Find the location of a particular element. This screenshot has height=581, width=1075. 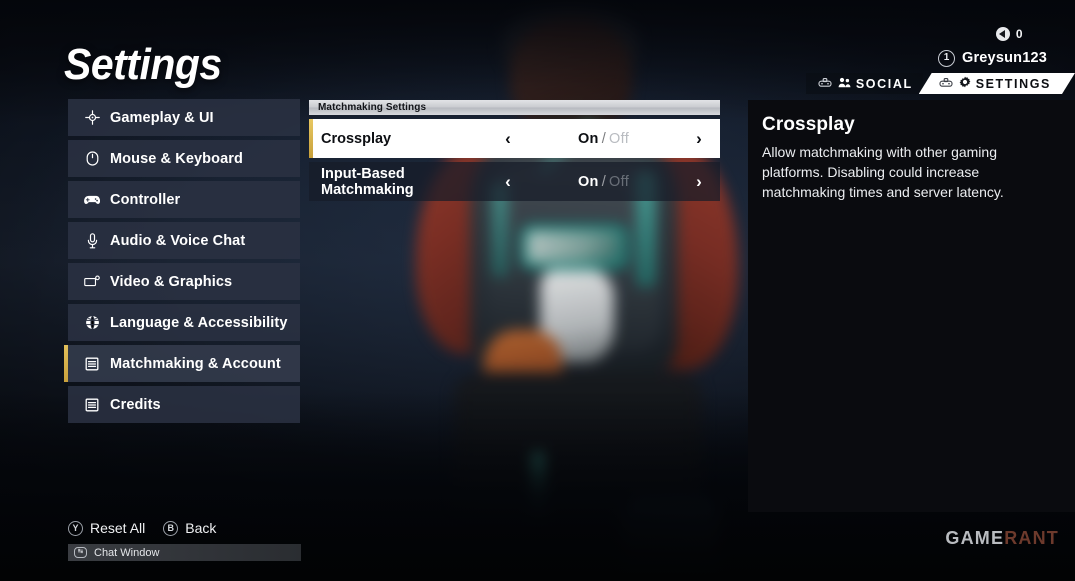

option-row-crossplay: Crossplay ‹ On / Off › is located at coordinates (514, 138).